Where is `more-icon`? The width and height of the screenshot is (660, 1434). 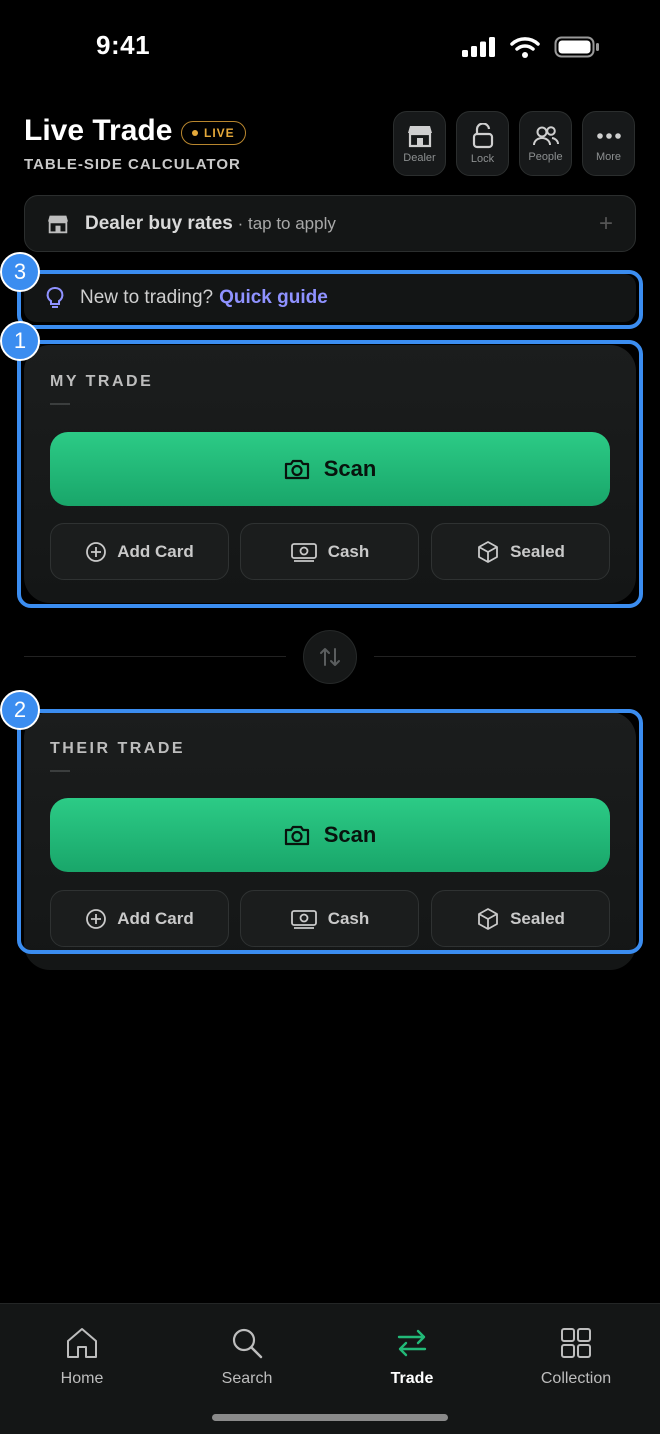
more-icon is located at coordinates (608, 135).